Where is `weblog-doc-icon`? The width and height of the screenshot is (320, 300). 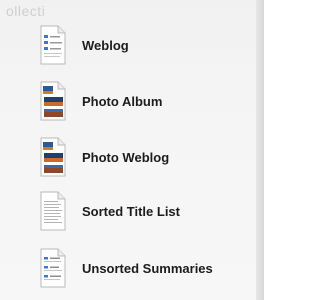
weblog-doc-icon is located at coordinates (53, 45).